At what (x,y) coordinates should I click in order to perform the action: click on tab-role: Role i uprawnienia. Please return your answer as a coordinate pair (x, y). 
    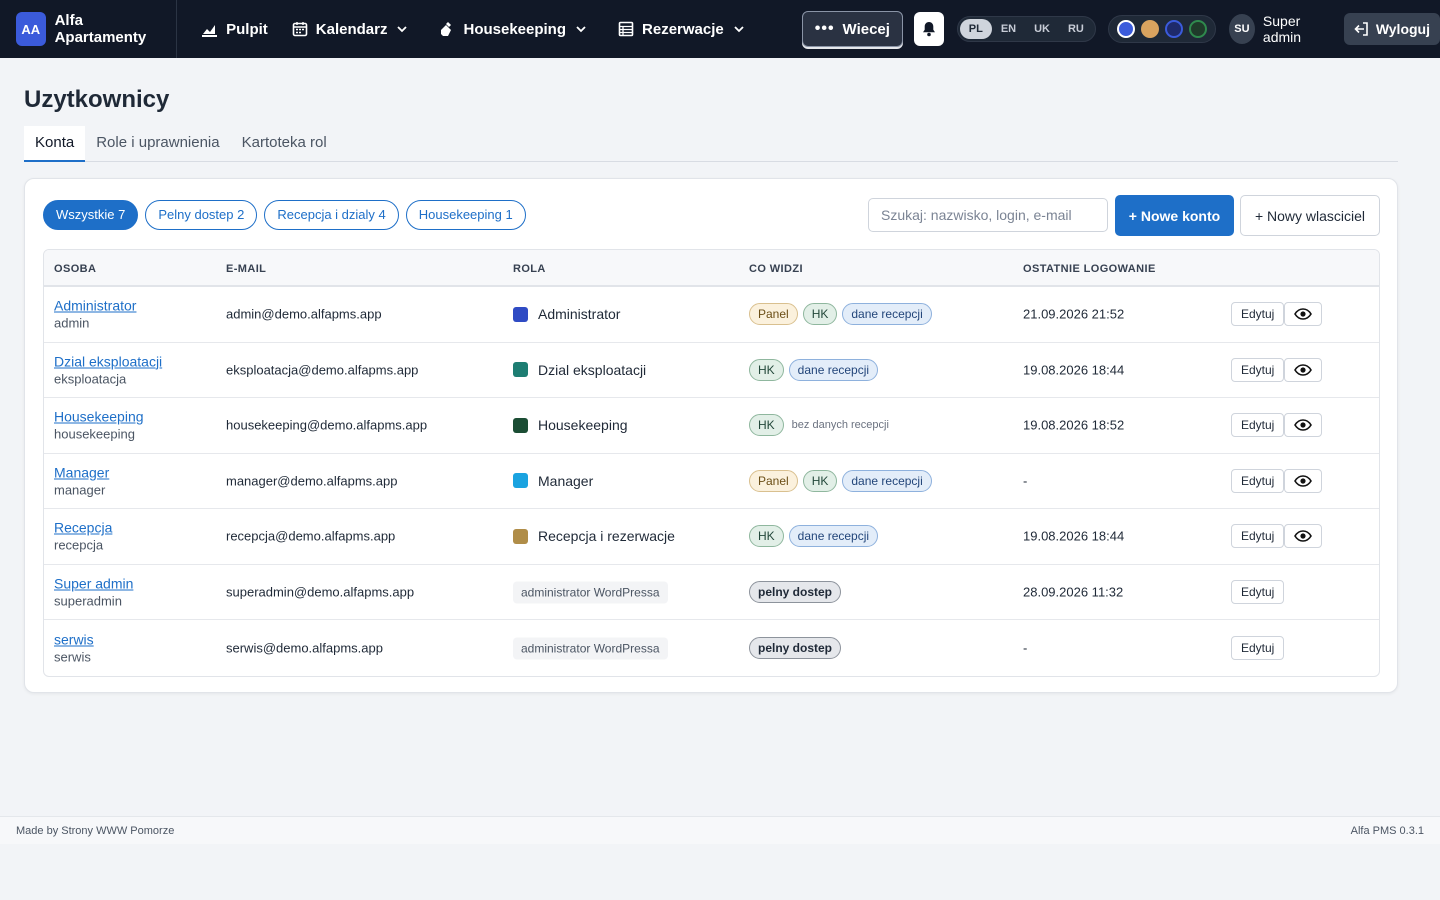
    Looking at the image, I should click on (157, 144).